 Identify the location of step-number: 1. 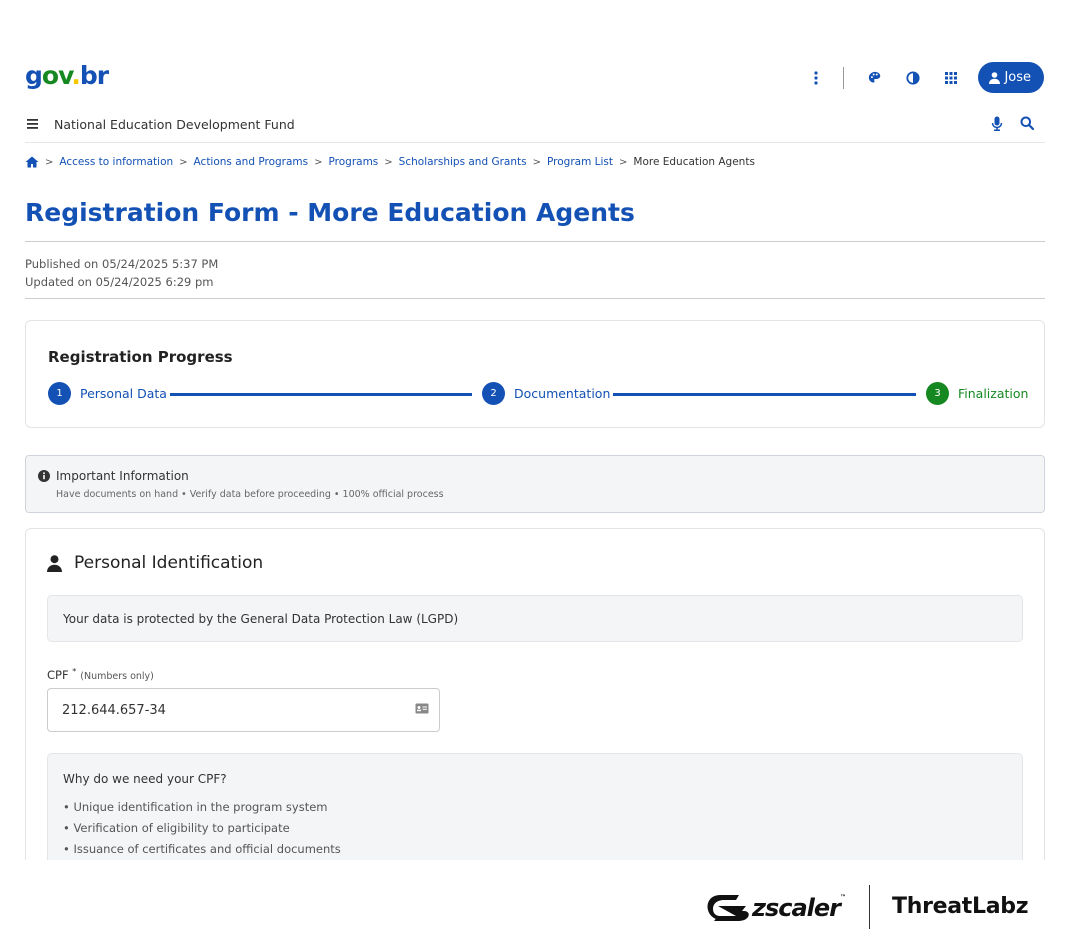
(59, 393).